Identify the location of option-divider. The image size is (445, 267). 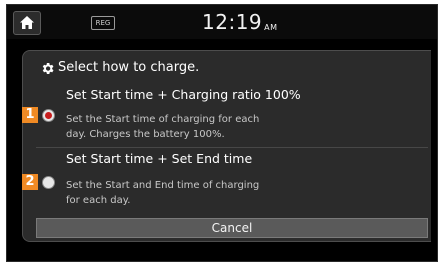
(232, 147).